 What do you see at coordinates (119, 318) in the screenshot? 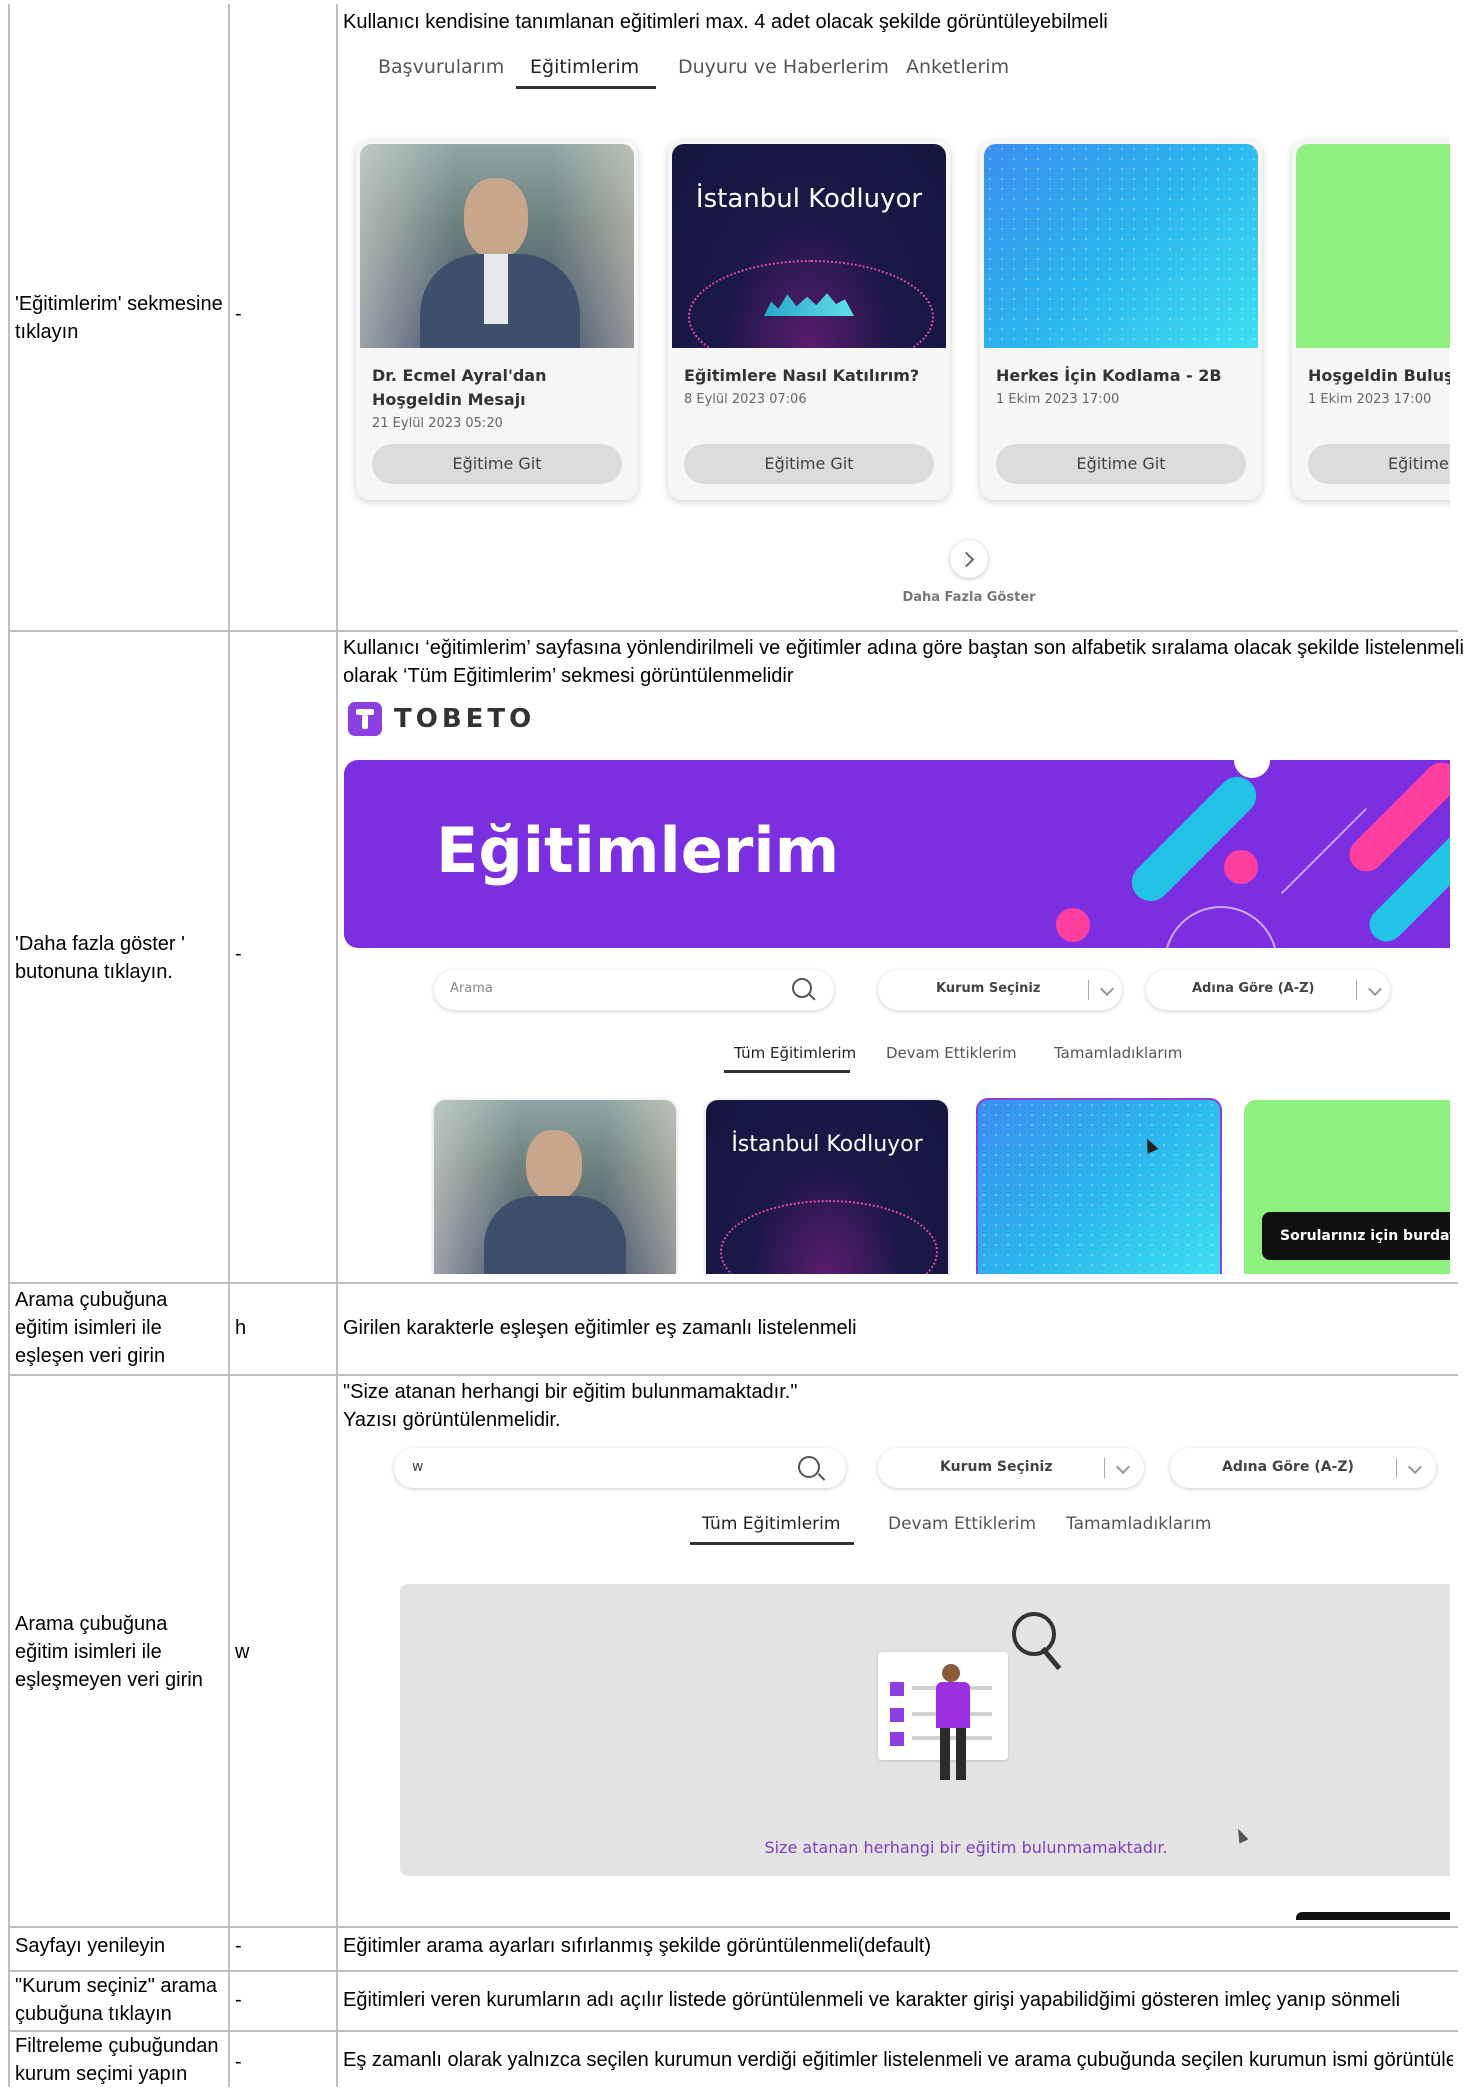
I see `step-cell: 'Eğitimlerim' sekmesine tıklayın` at bounding box center [119, 318].